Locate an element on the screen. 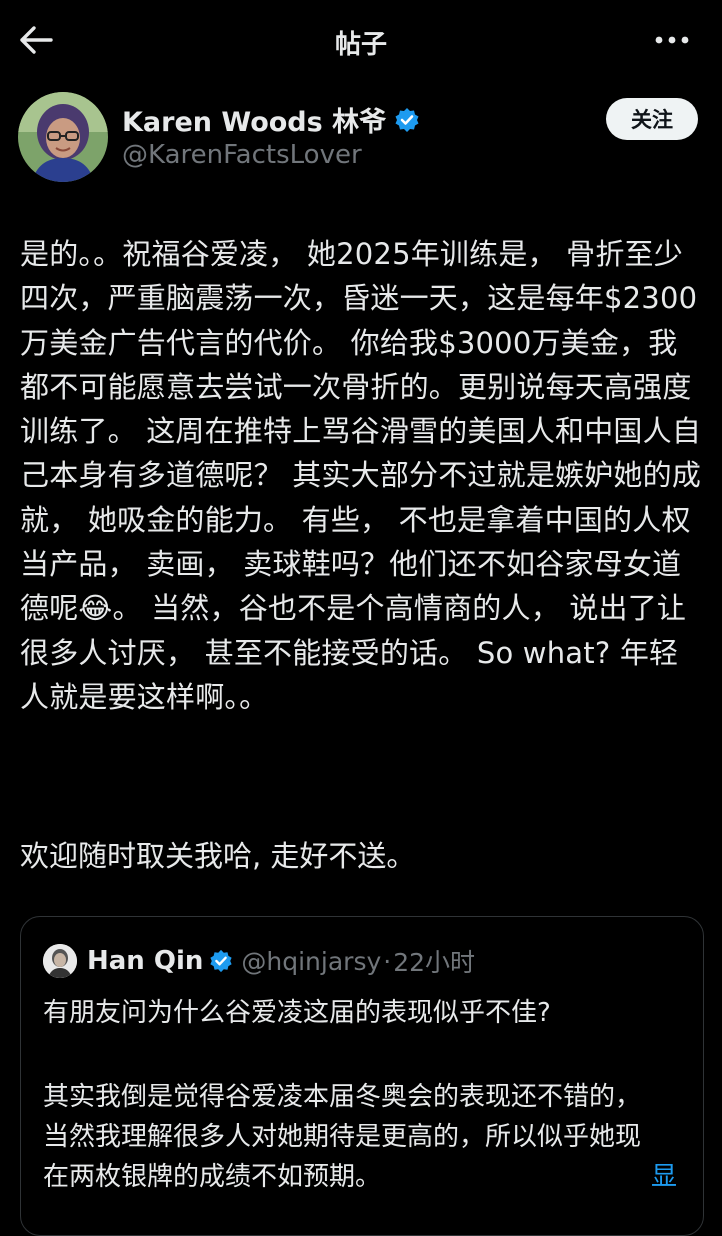 The height and width of the screenshot is (1236, 722). author-handle: @KarenFactsLover is located at coordinates (242, 155).